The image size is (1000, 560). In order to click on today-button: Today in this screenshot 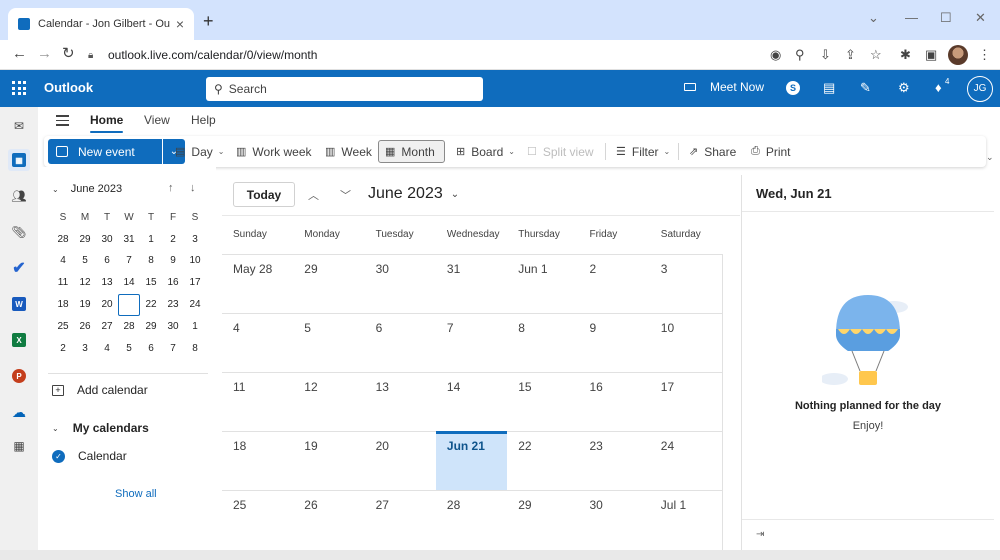, I will do `click(264, 194)`.